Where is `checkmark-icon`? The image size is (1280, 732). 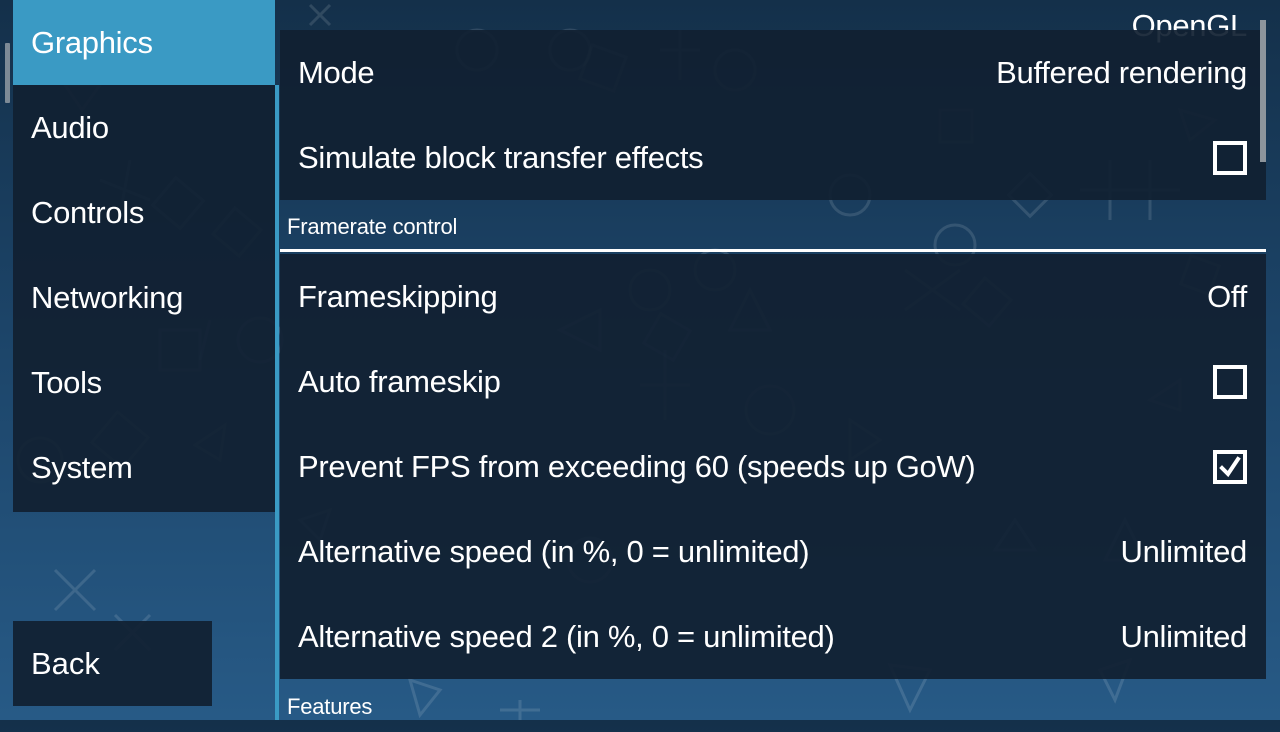 checkmark-icon is located at coordinates (1230, 466).